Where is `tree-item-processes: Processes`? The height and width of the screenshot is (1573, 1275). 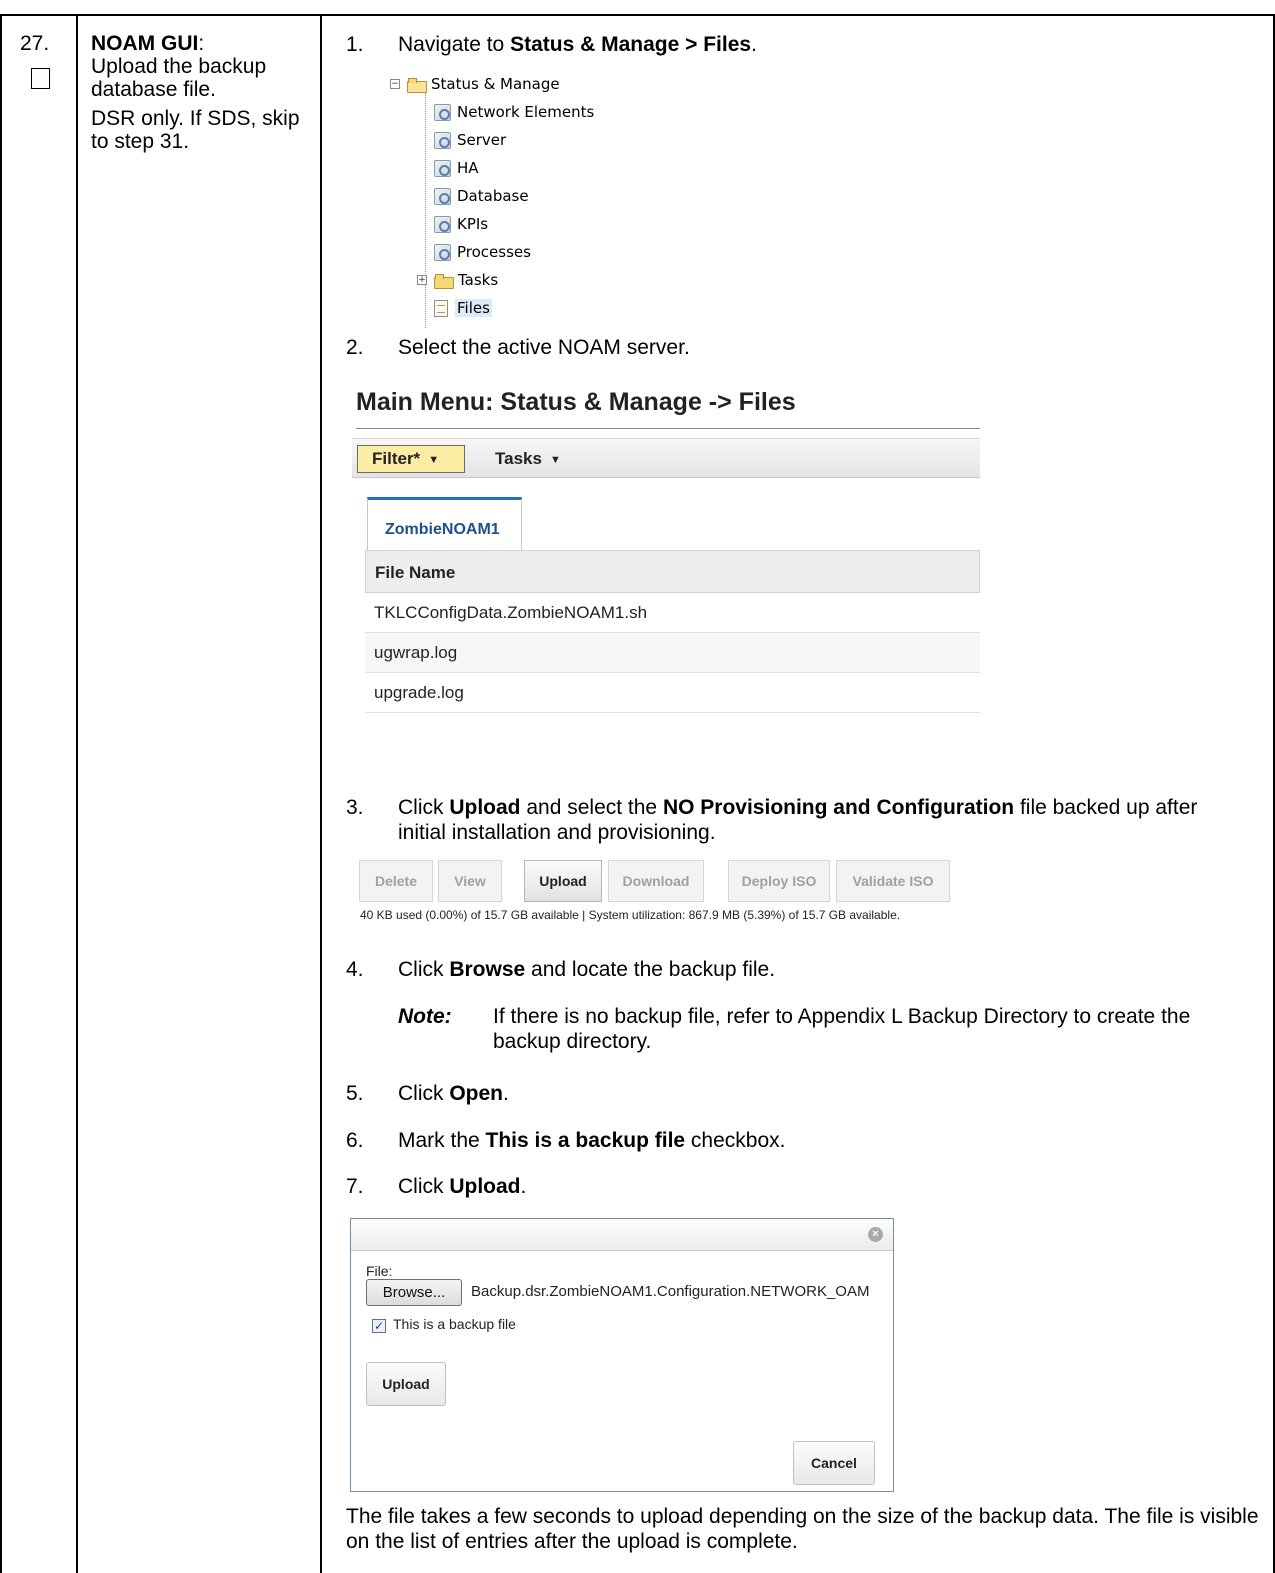
tree-item-processes: Processes is located at coordinates (482, 252).